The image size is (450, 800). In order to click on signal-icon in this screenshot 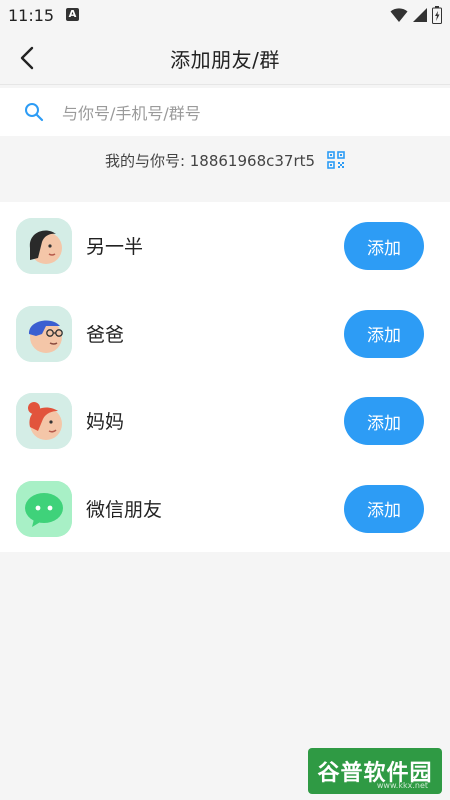, I will do `click(420, 15)`.